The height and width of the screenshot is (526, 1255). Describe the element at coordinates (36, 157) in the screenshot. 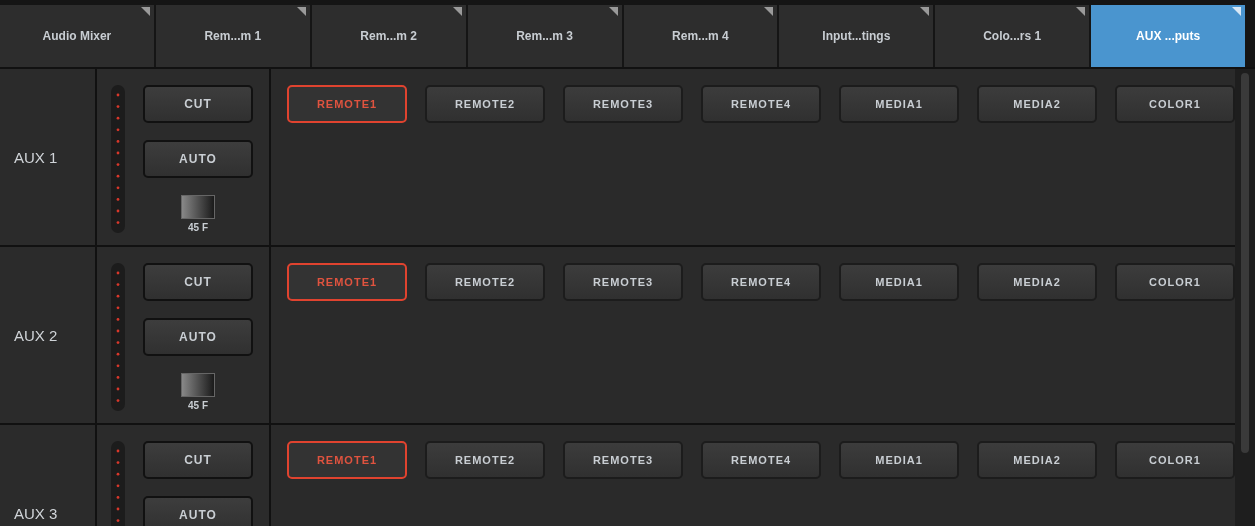

I see `aux-label: AUX 1` at that location.